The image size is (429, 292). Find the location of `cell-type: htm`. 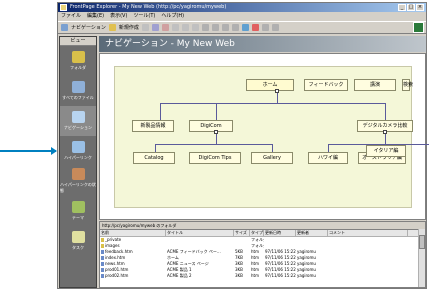

cell-type: htm is located at coordinates (257, 276).